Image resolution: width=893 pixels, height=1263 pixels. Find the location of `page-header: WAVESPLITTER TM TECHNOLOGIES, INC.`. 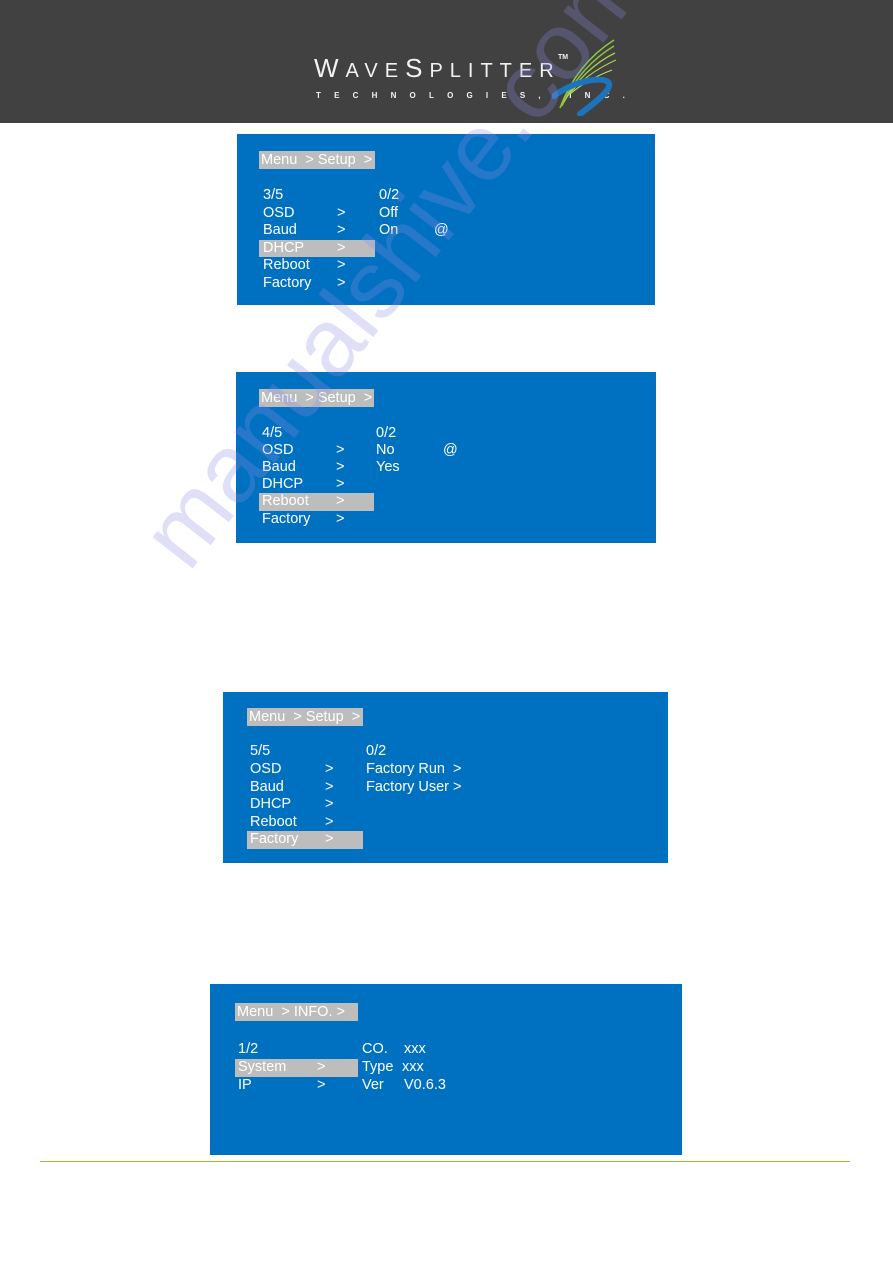

page-header: WAVESPLITTER TM TECHNOLOGIES, INC. is located at coordinates (446, 61).